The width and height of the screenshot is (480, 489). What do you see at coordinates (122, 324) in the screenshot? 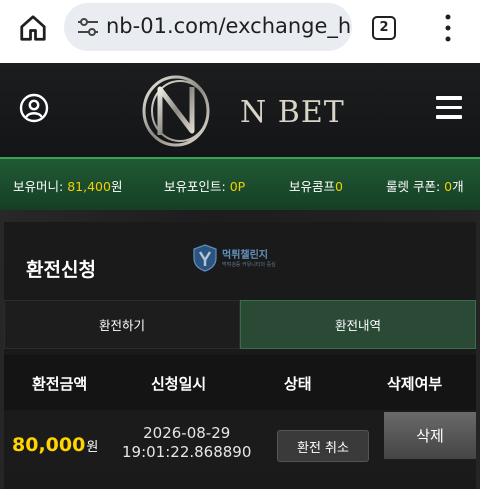
I see `tab-exchange: 환전하기` at bounding box center [122, 324].